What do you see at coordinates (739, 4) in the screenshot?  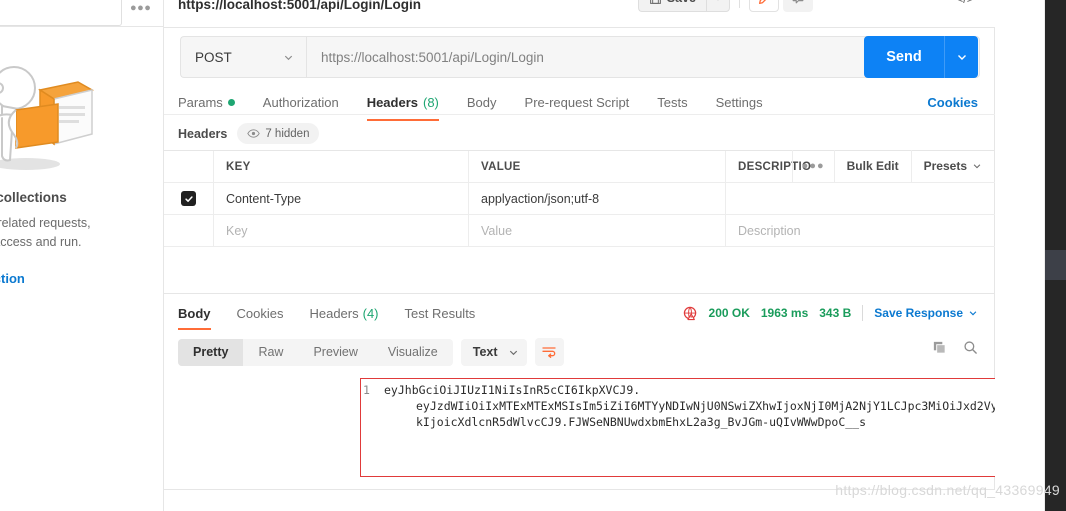 I see `toolbar-divider` at bounding box center [739, 4].